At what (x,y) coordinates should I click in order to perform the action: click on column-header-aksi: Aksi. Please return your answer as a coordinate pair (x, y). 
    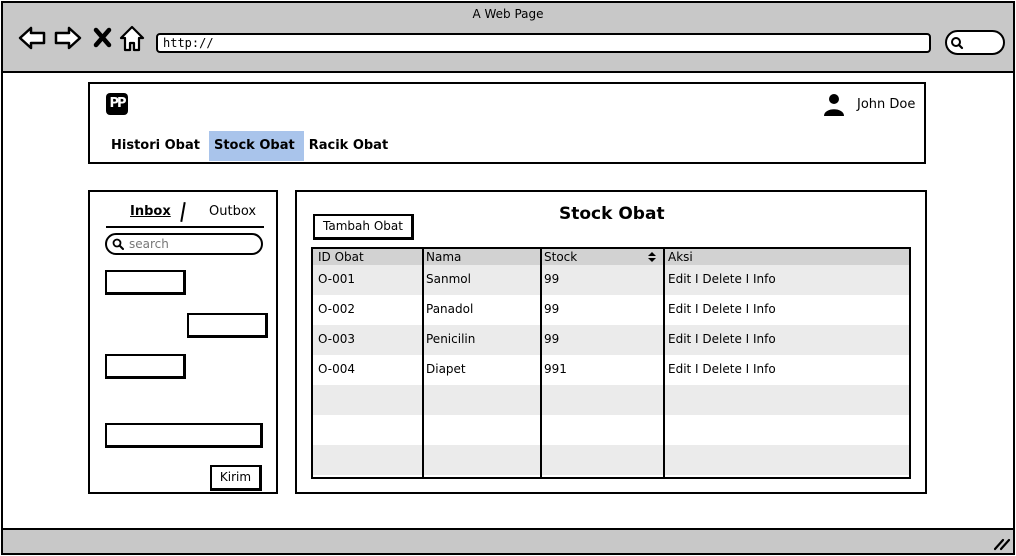
    Looking at the image, I should click on (680, 257).